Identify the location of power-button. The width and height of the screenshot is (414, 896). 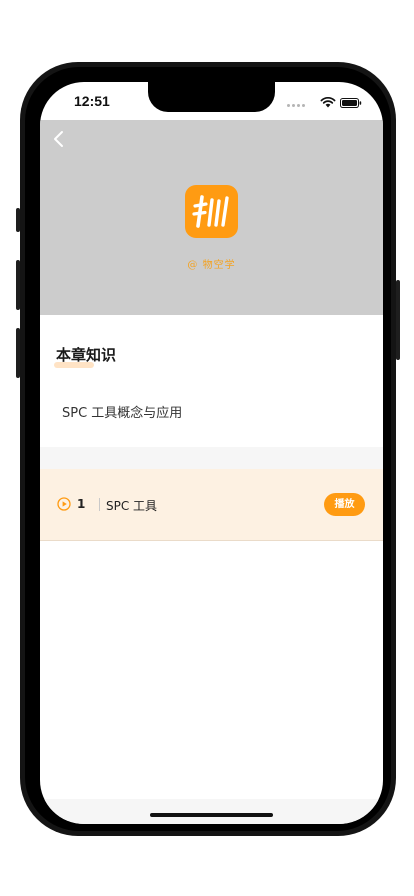
(398, 320).